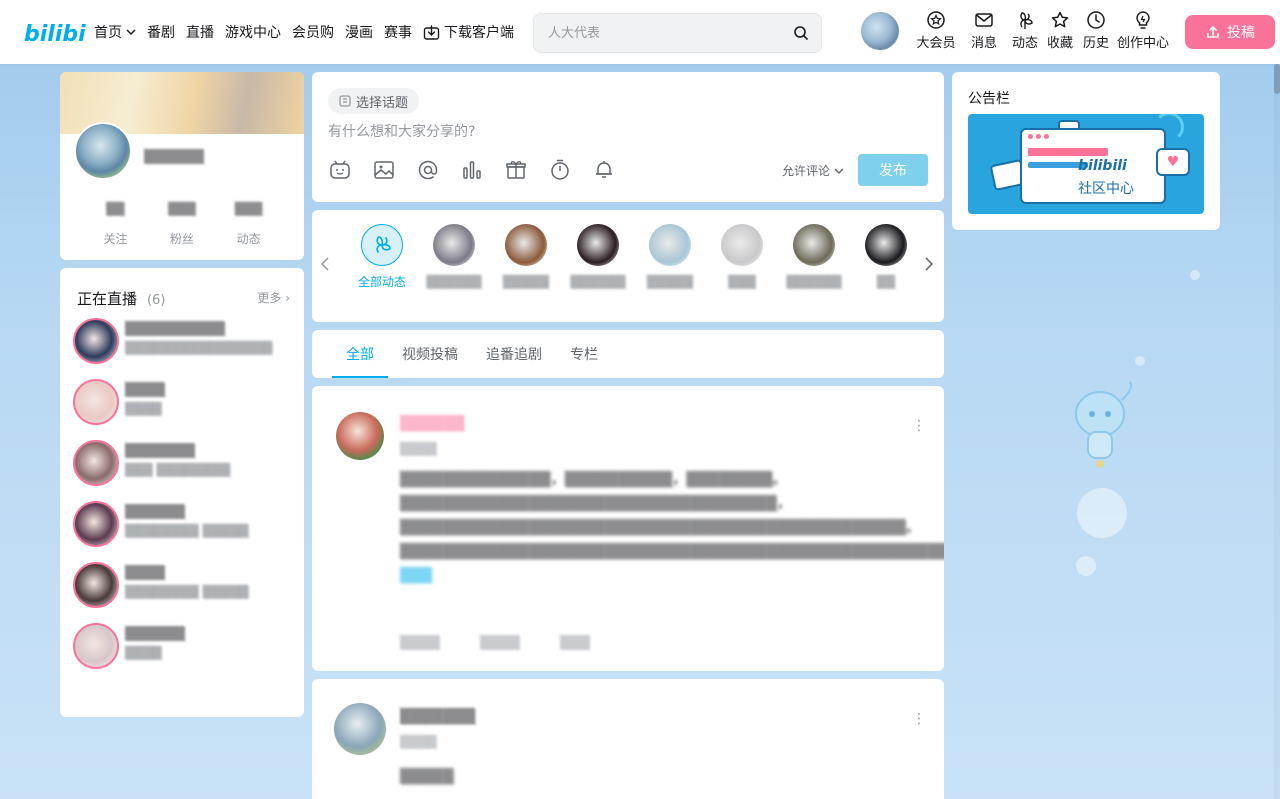 The image size is (1280, 799). What do you see at coordinates (160, 451) in the screenshot?
I see `live-streamer-name: ▒▒▒▒▒▒▒` at bounding box center [160, 451].